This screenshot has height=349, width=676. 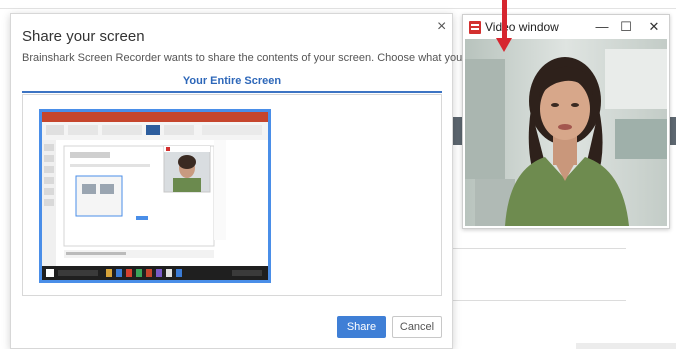 I want to click on brainshark-logo-icon, so click(x=475, y=27).